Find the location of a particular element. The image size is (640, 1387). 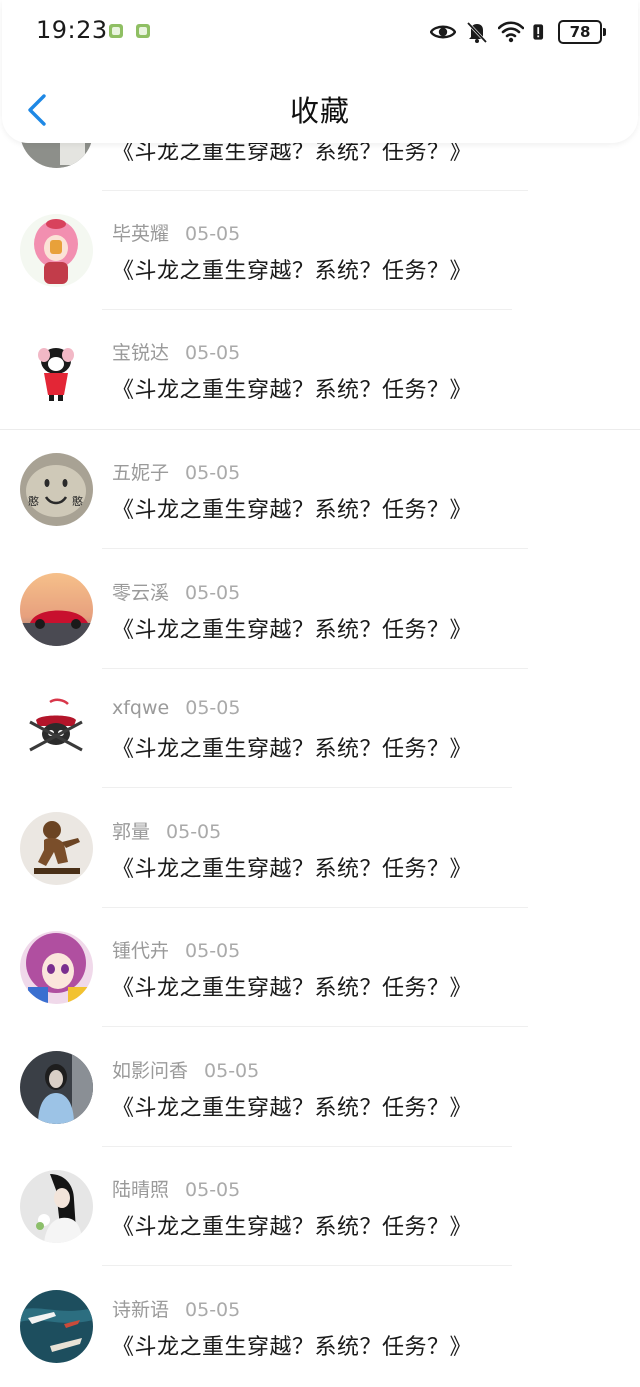

list-item: 如影问香 05-05 《斗龙之重生穿越？系统？任务？》 is located at coordinates (320, 1087).